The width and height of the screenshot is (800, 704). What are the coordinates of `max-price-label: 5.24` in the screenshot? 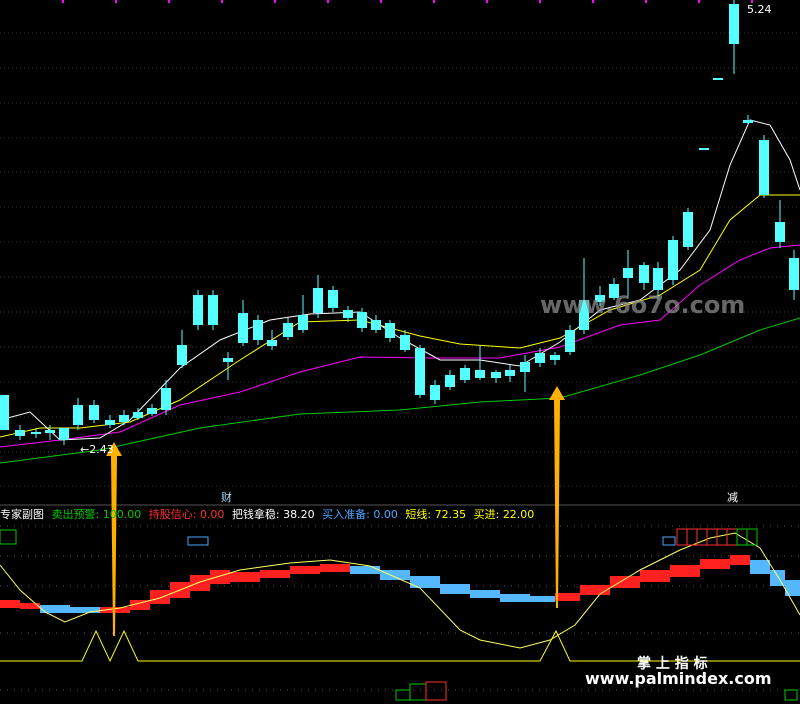 It's located at (759, 9).